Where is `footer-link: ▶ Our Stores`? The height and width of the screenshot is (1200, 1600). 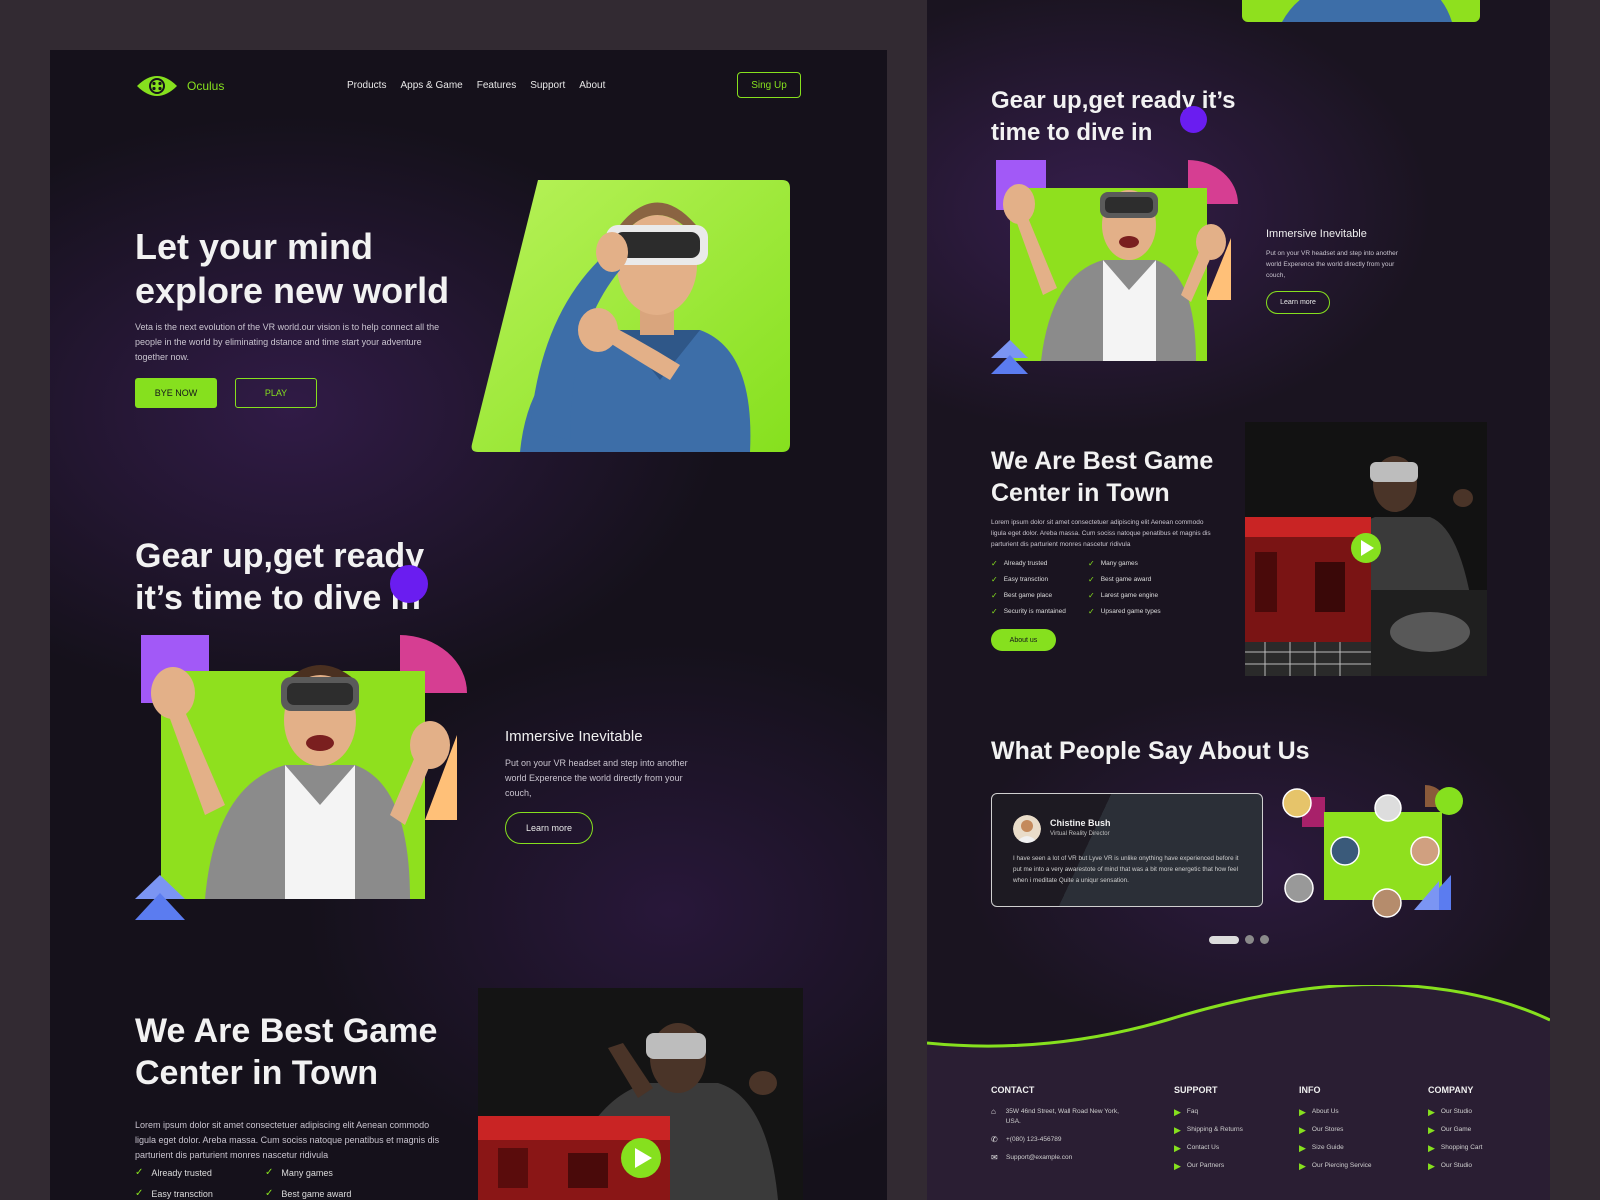 footer-link: ▶ Our Stores is located at coordinates (1354, 1130).